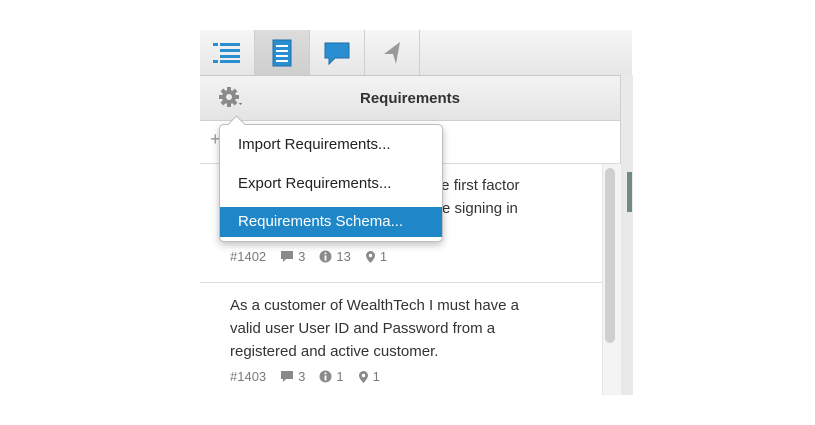  Describe the element at coordinates (334, 351) in the screenshot. I see `requirement-text-line: registered and active customer.` at that location.